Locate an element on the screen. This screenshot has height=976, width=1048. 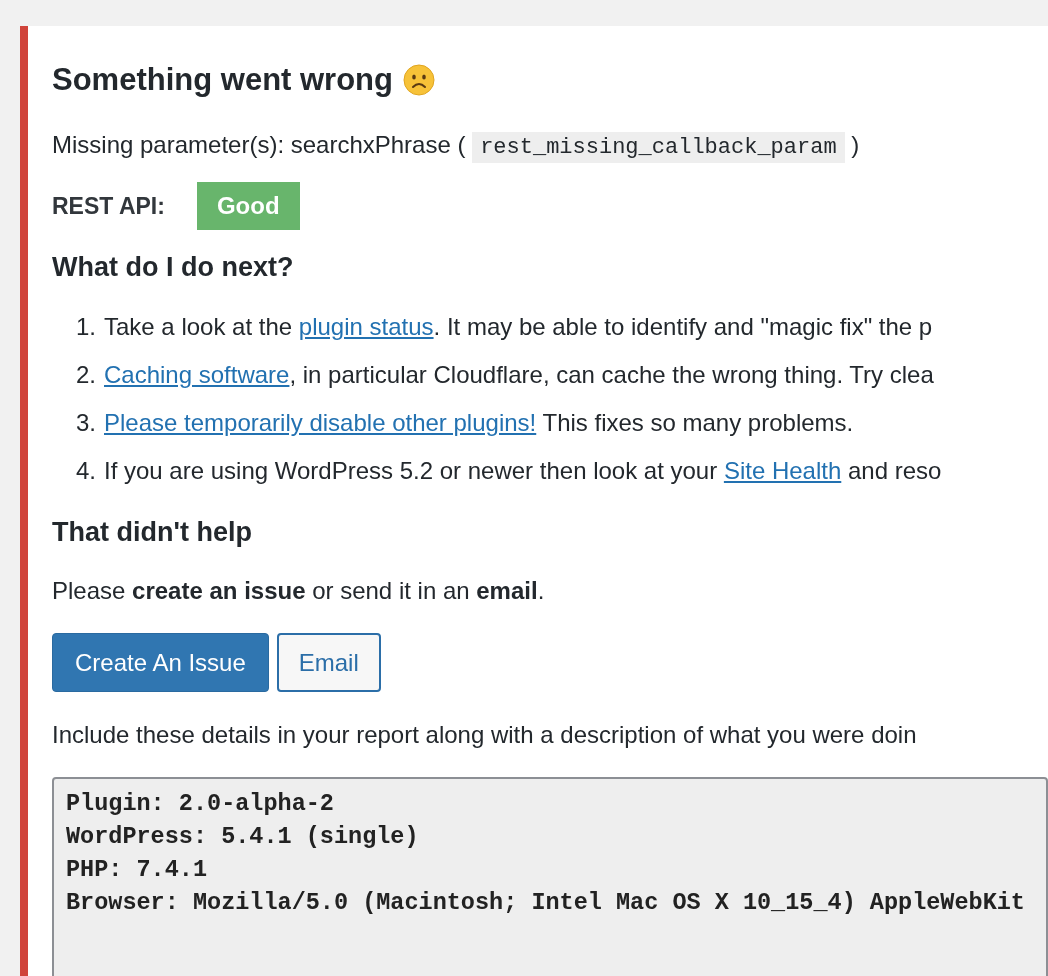
email-button: Email is located at coordinates (328, 662).